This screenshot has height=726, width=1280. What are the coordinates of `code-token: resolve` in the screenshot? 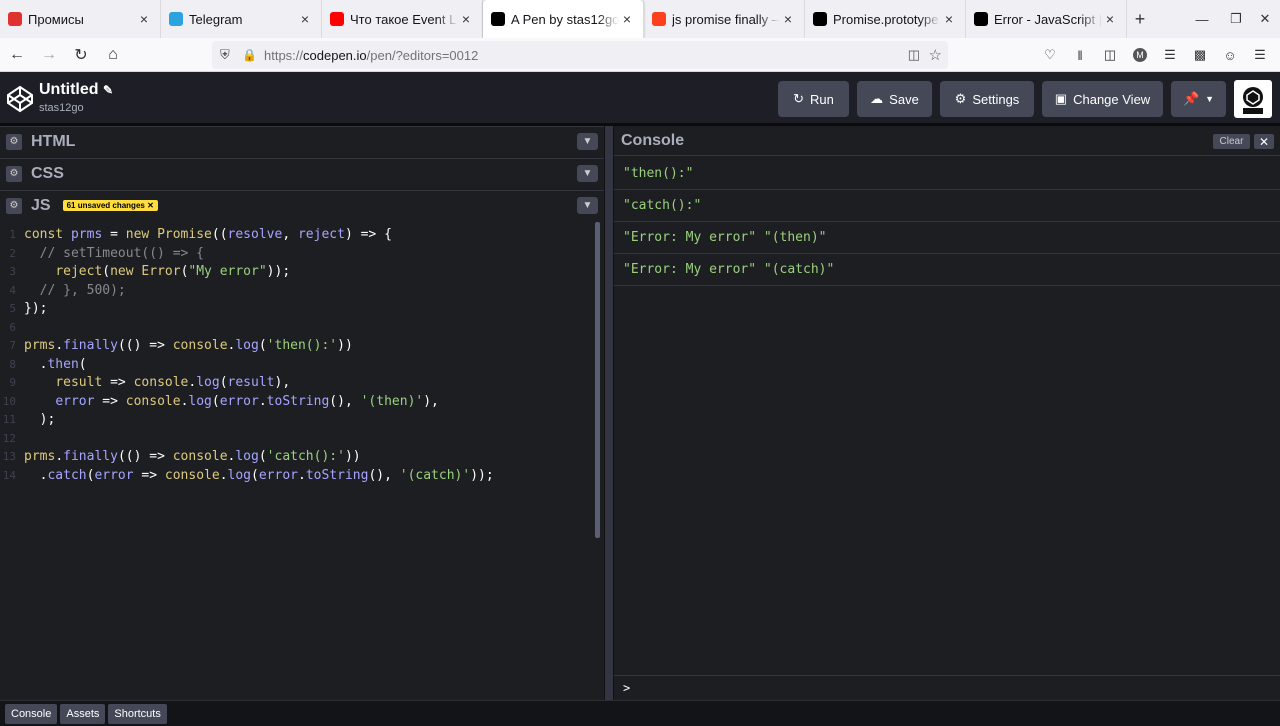 It's located at (255, 234).